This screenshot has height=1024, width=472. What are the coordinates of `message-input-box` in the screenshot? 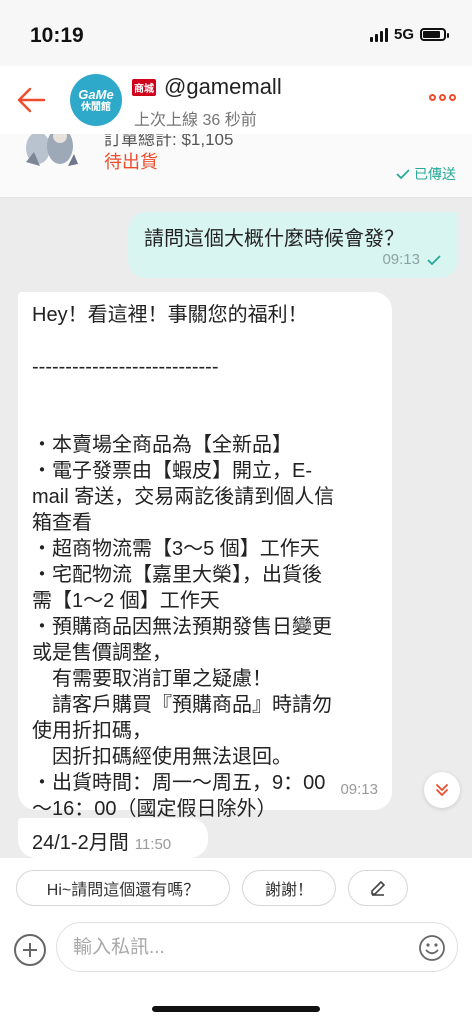 It's located at (257, 947).